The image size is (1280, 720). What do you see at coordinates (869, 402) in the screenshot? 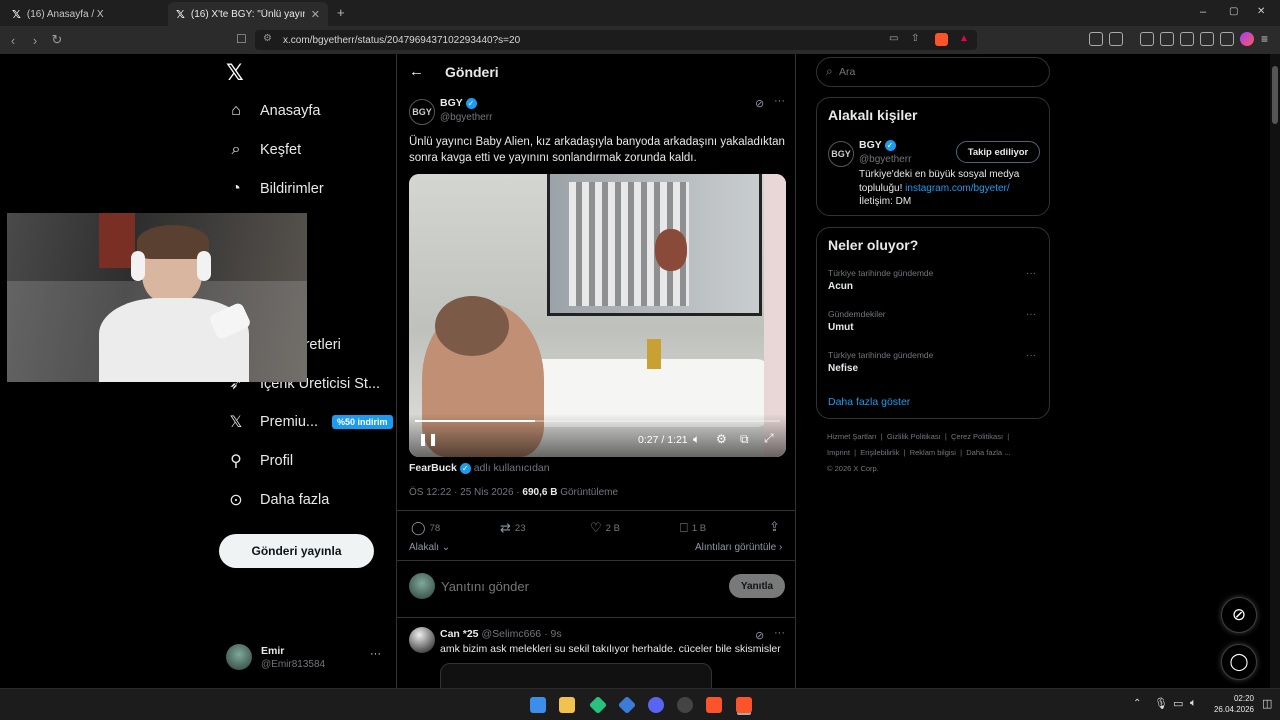
I see `show-more-link: Daha fazla göster` at bounding box center [869, 402].